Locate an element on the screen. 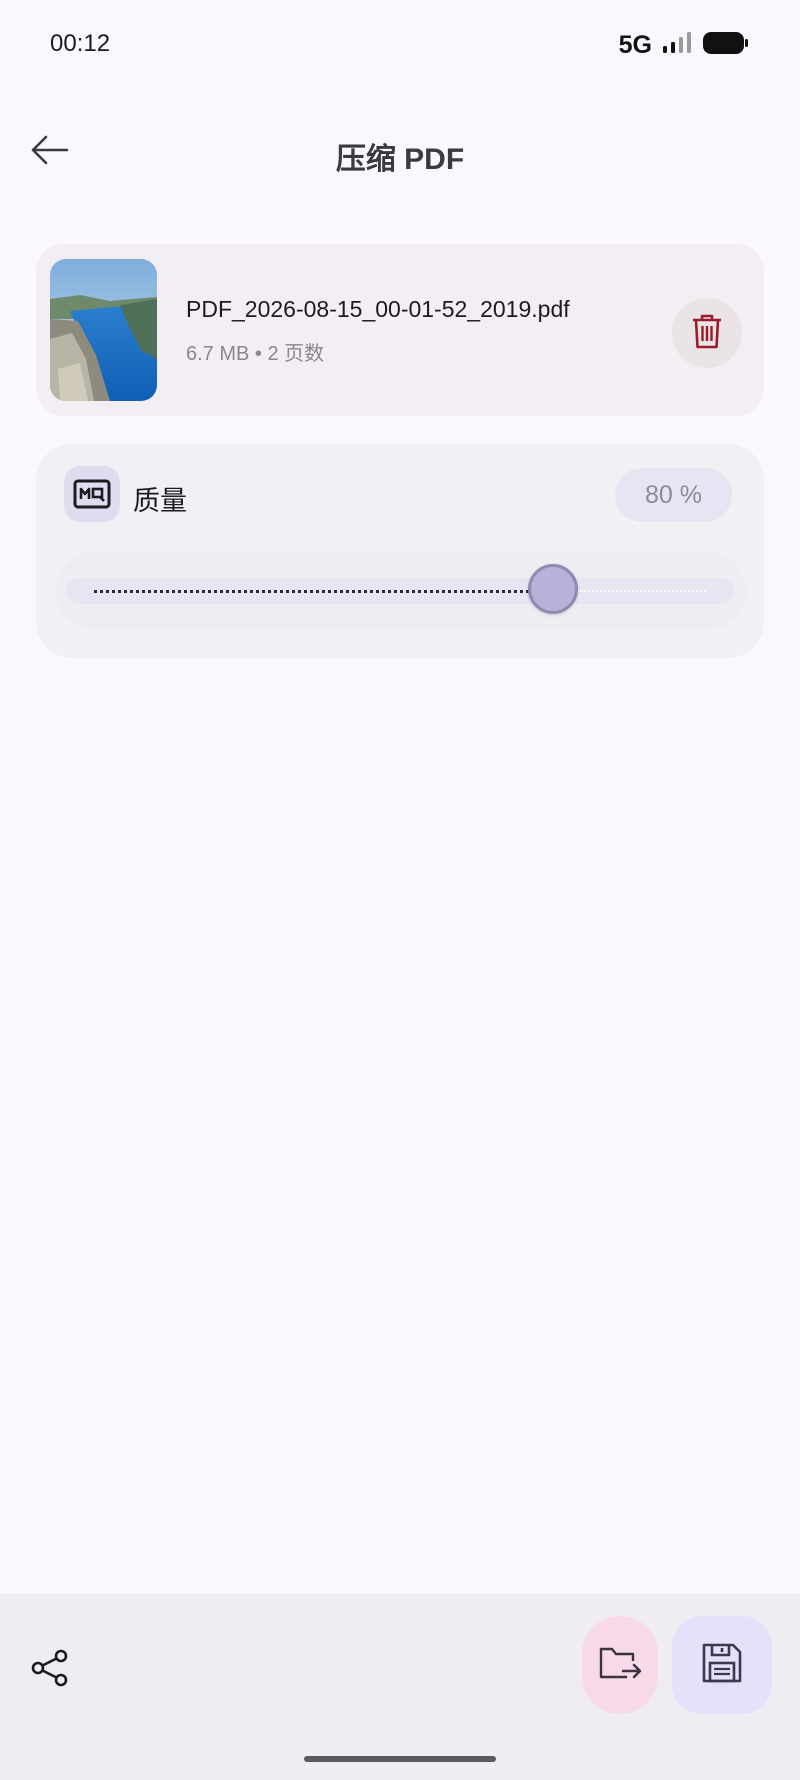  top-app-bar: 压缩 PDF is located at coordinates (400, 152).